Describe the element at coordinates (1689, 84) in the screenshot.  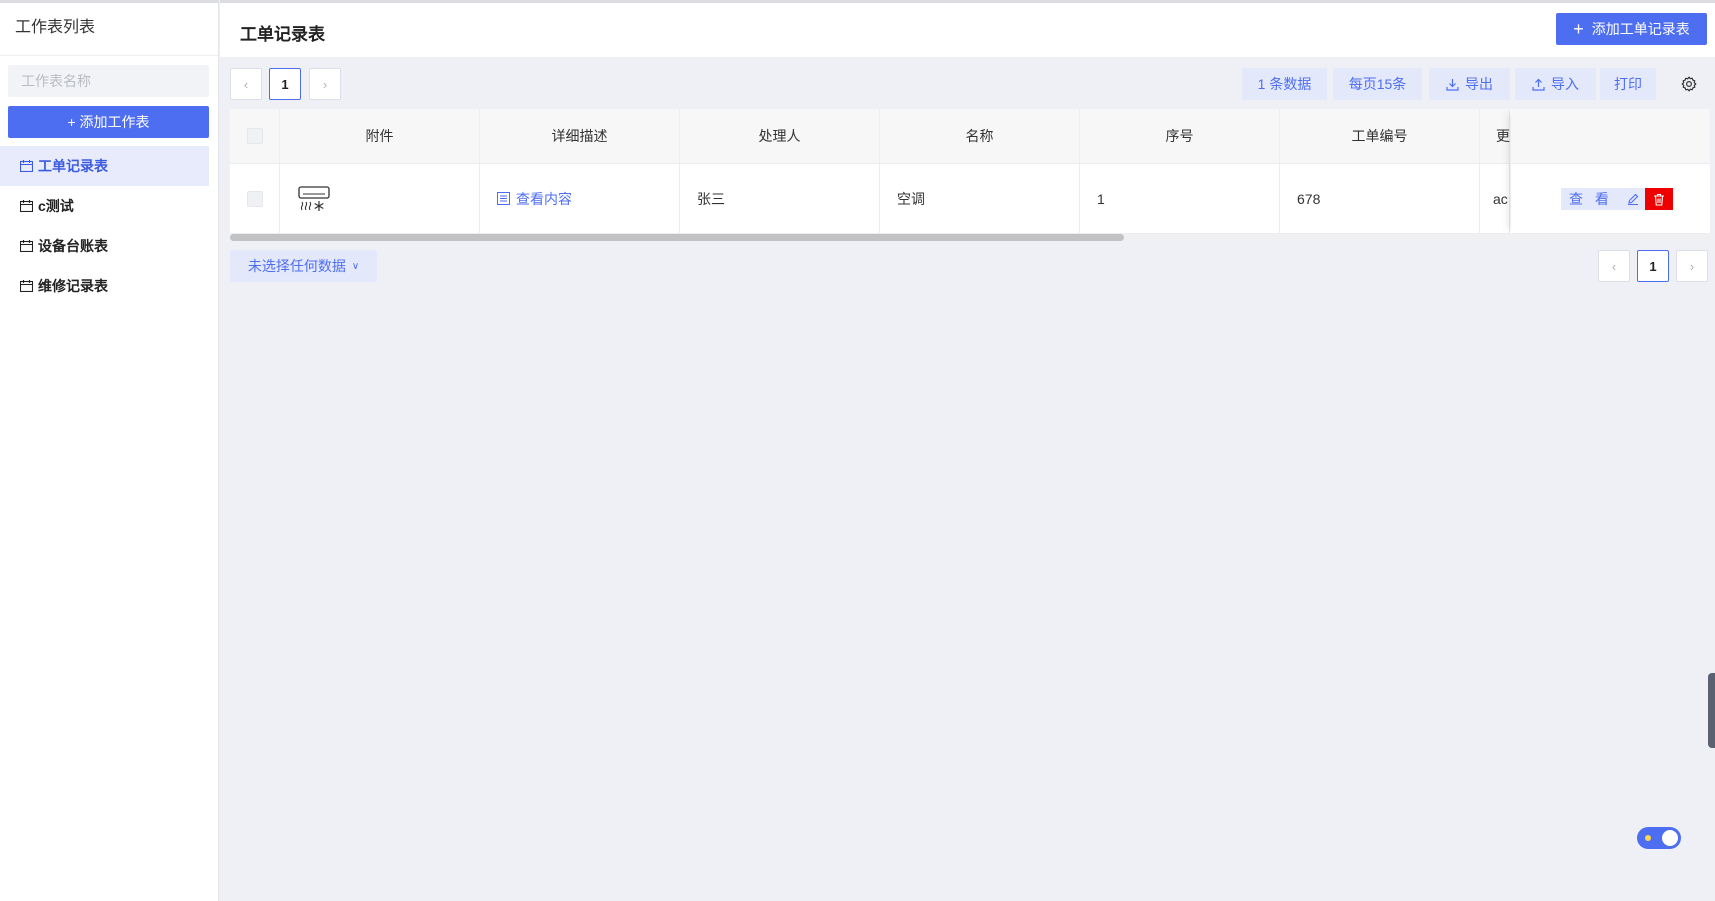
I see `gear-icon` at that location.